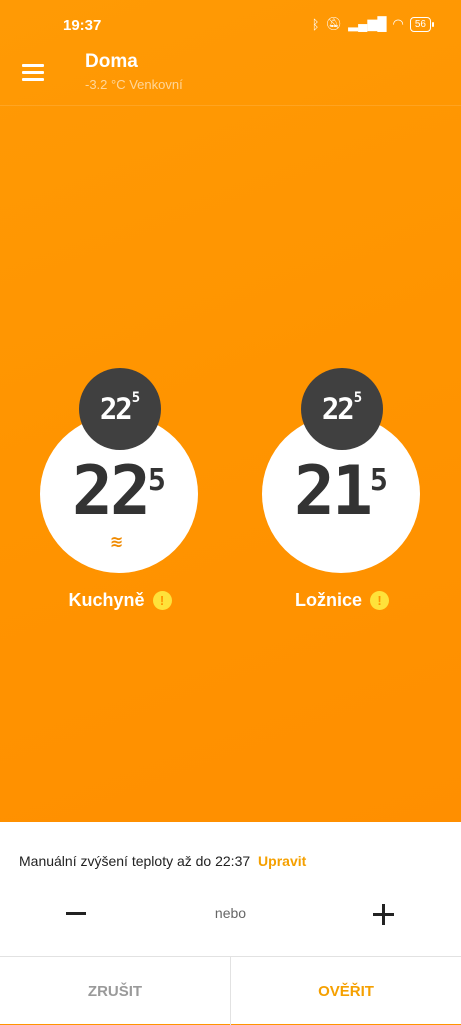 The height and width of the screenshot is (1025, 461). Describe the element at coordinates (134, 84) in the screenshot. I see `outdoor-temperature: -3.2 °C Venkovní` at that location.